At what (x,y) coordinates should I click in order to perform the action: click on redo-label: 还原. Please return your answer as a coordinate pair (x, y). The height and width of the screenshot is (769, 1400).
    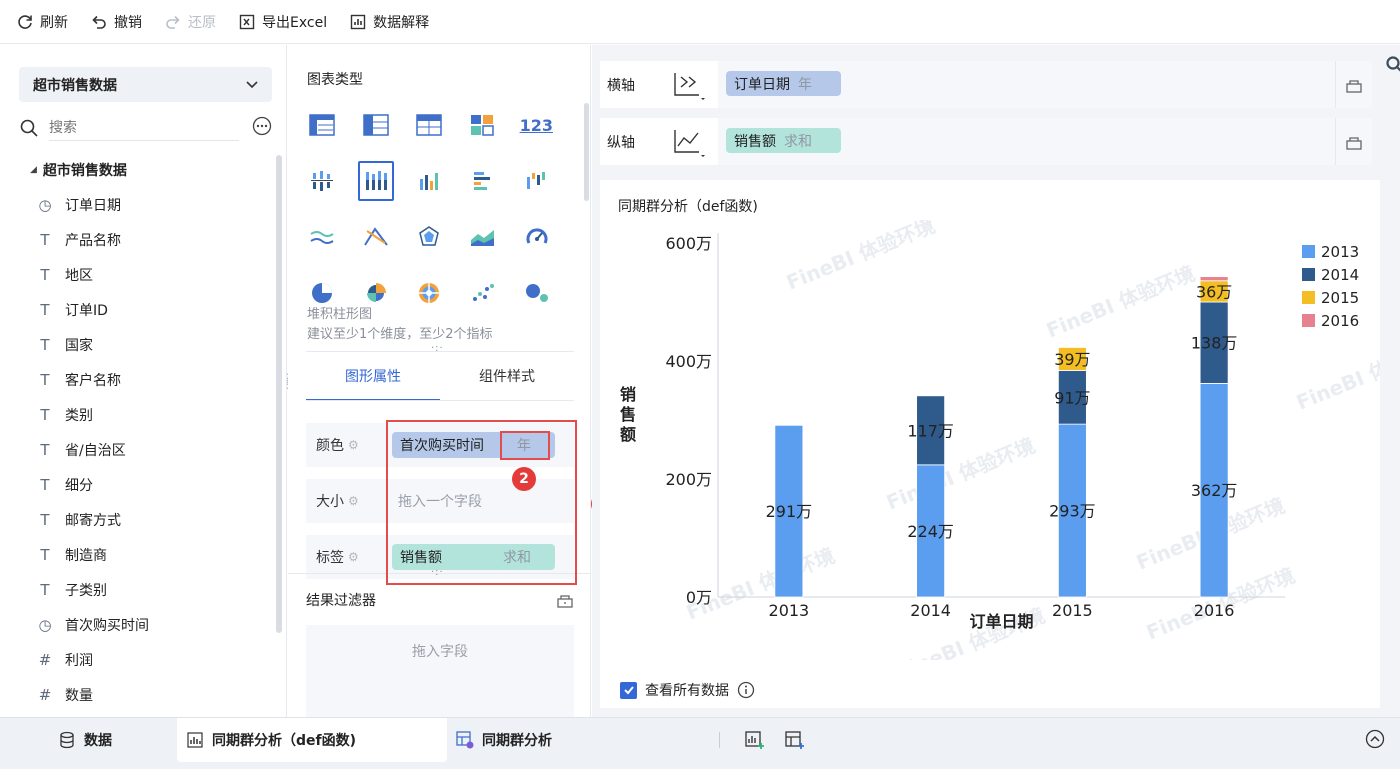
    Looking at the image, I should click on (202, 22).